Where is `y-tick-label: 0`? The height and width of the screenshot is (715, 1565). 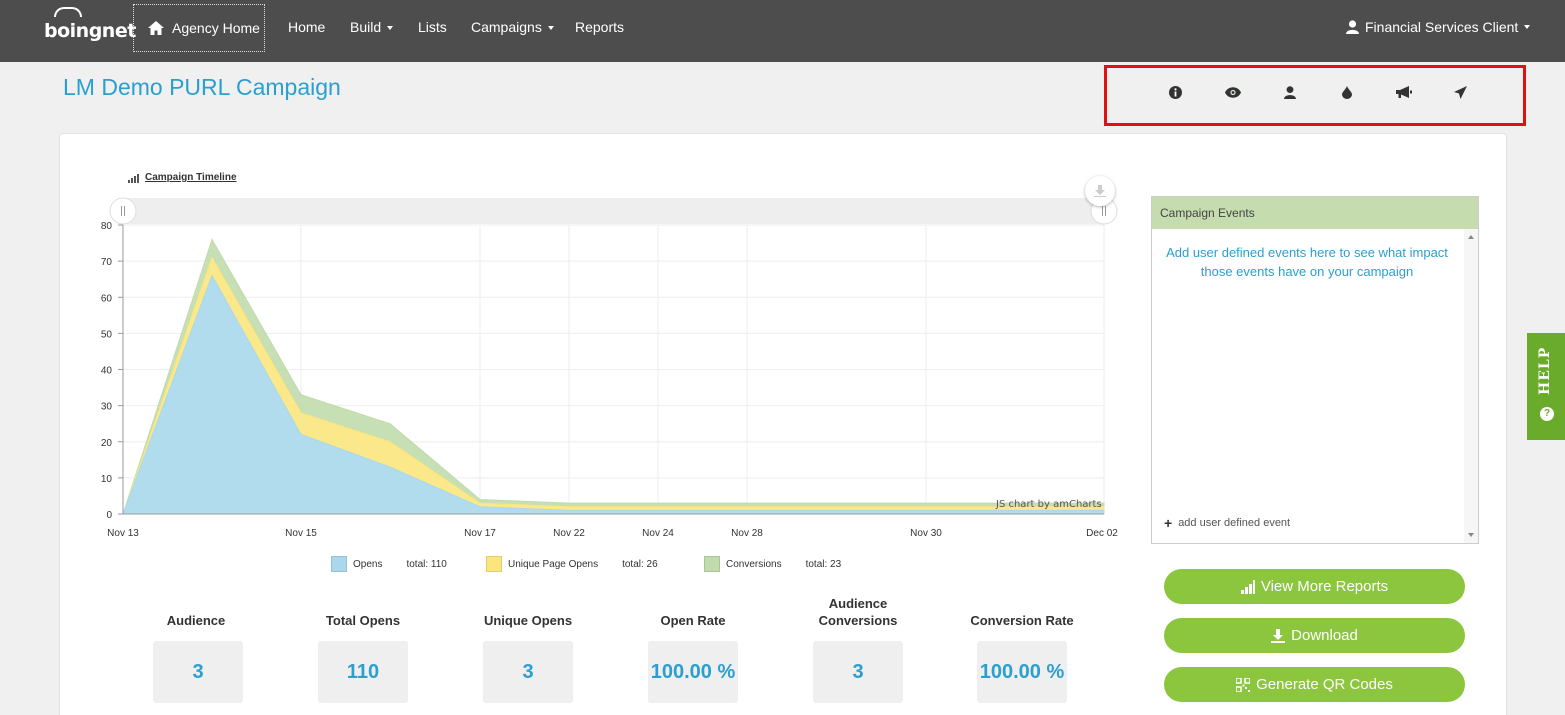
y-tick-label: 0 is located at coordinates (109, 515).